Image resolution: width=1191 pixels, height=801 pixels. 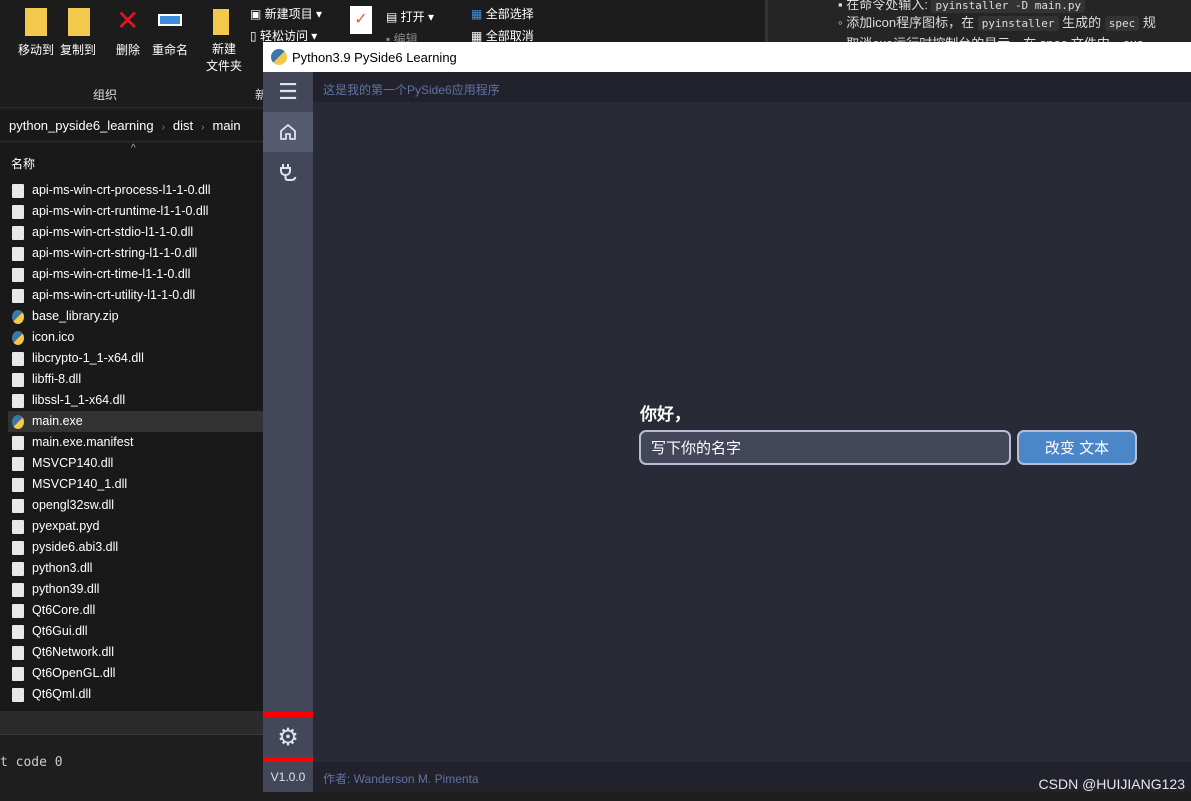 I want to click on file-row: Qt6Network.dll, so click(x=135, y=652).